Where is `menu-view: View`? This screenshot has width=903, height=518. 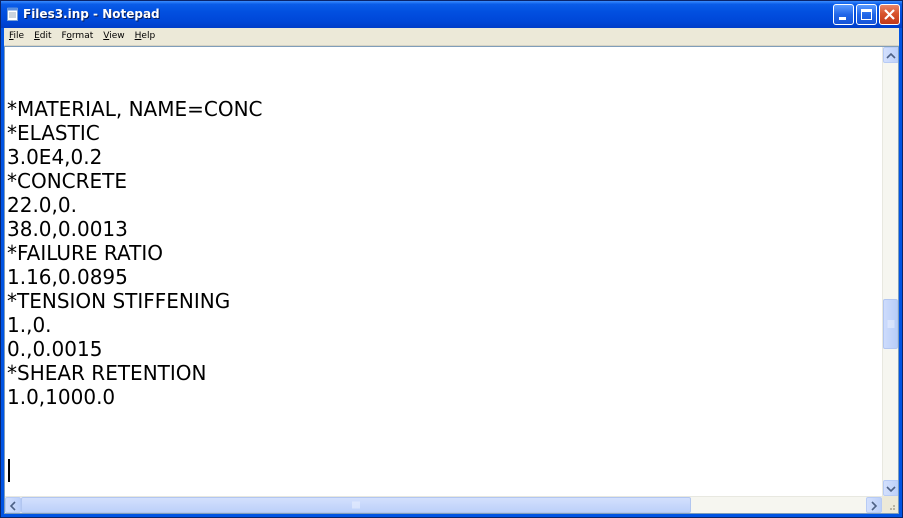
menu-view: View is located at coordinates (113, 36).